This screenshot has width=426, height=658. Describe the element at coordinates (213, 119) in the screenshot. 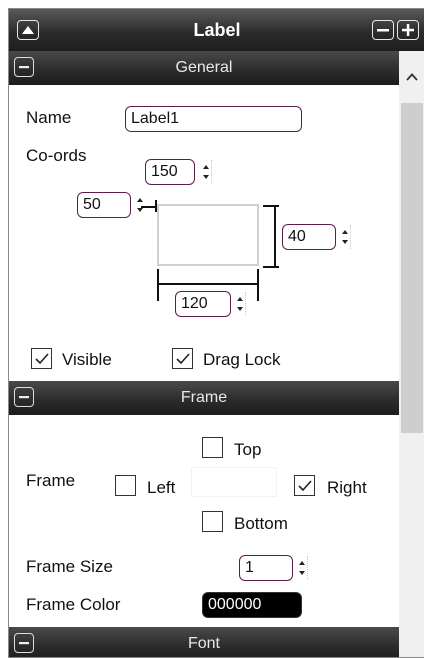

I see `name-input: Label1` at that location.